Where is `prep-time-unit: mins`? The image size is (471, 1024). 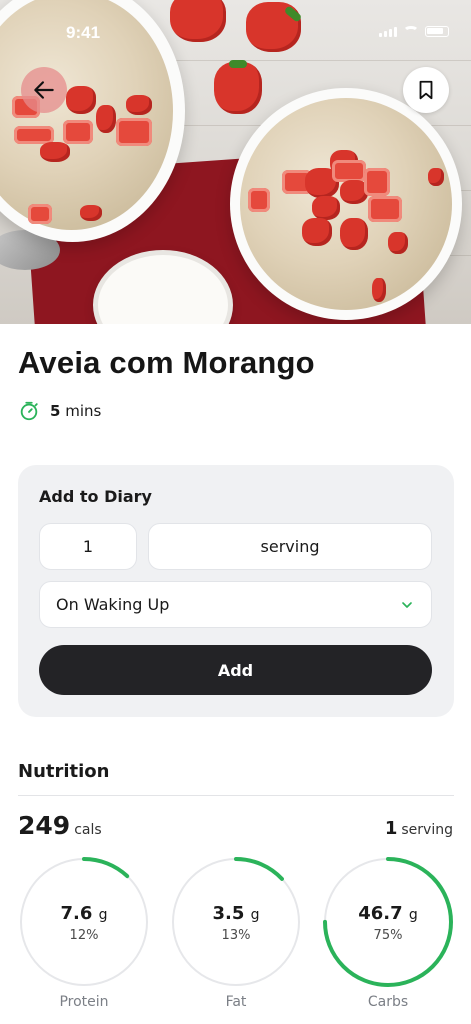
prep-time-unit: mins is located at coordinates (83, 411).